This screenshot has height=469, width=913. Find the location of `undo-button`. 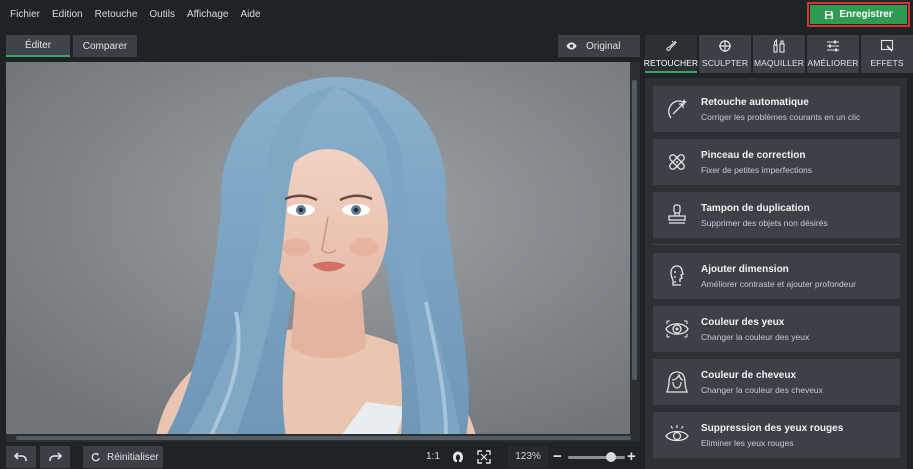

undo-button is located at coordinates (21, 457).